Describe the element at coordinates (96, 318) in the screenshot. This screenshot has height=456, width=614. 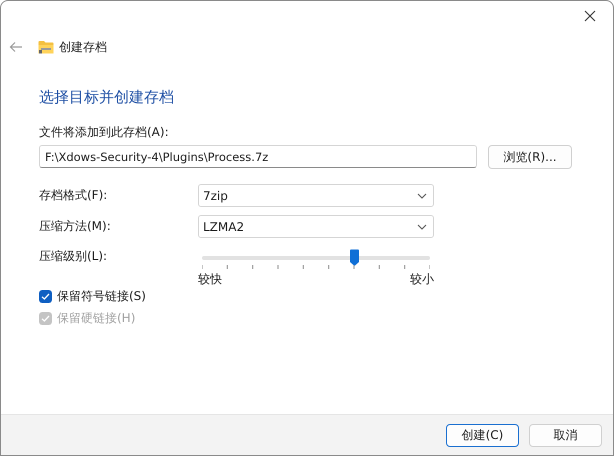
I see `checkbox-label: 保留硬链接(H)` at that location.